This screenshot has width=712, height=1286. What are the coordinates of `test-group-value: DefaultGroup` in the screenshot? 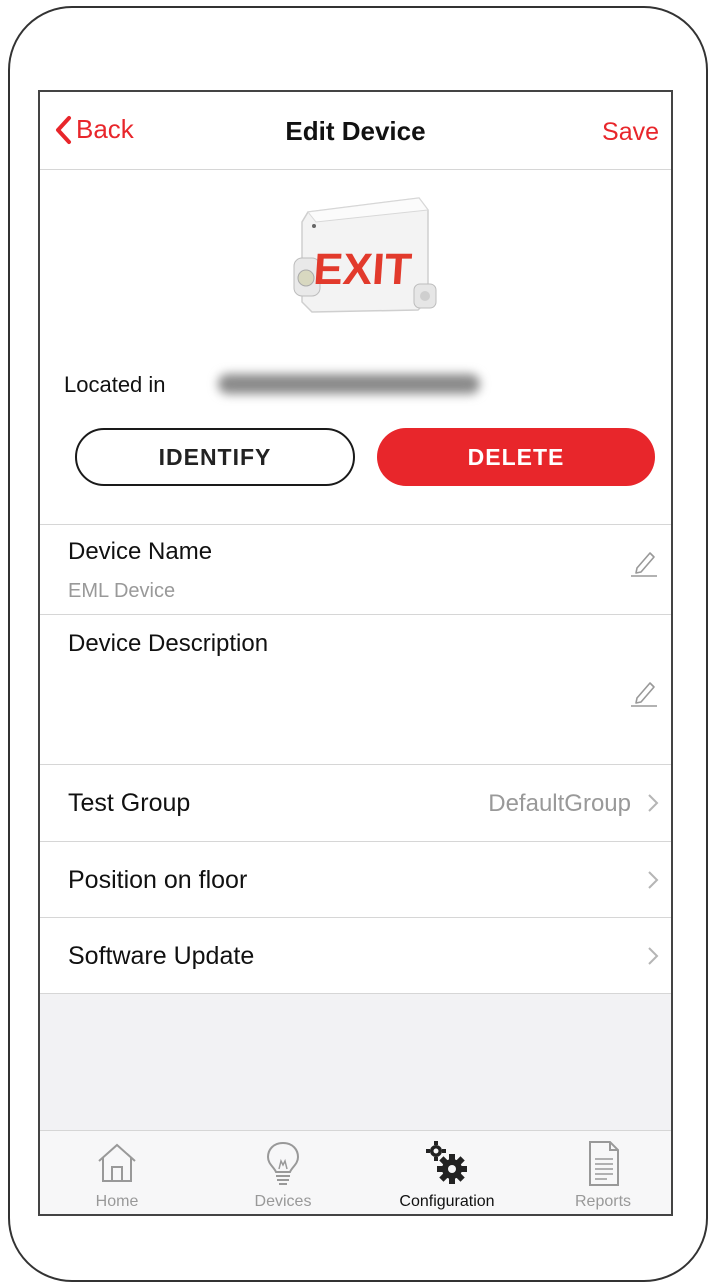 It's located at (559, 803).